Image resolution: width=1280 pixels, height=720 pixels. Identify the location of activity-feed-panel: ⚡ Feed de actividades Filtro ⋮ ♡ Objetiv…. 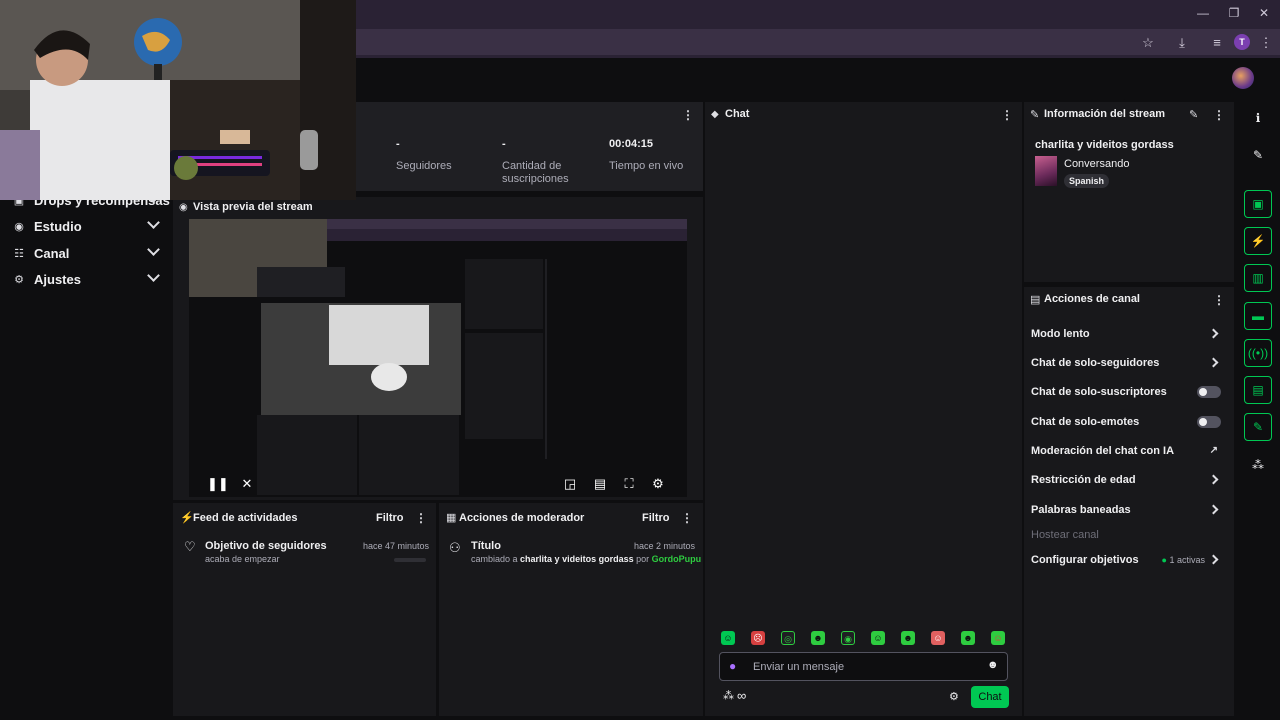
(304, 609).